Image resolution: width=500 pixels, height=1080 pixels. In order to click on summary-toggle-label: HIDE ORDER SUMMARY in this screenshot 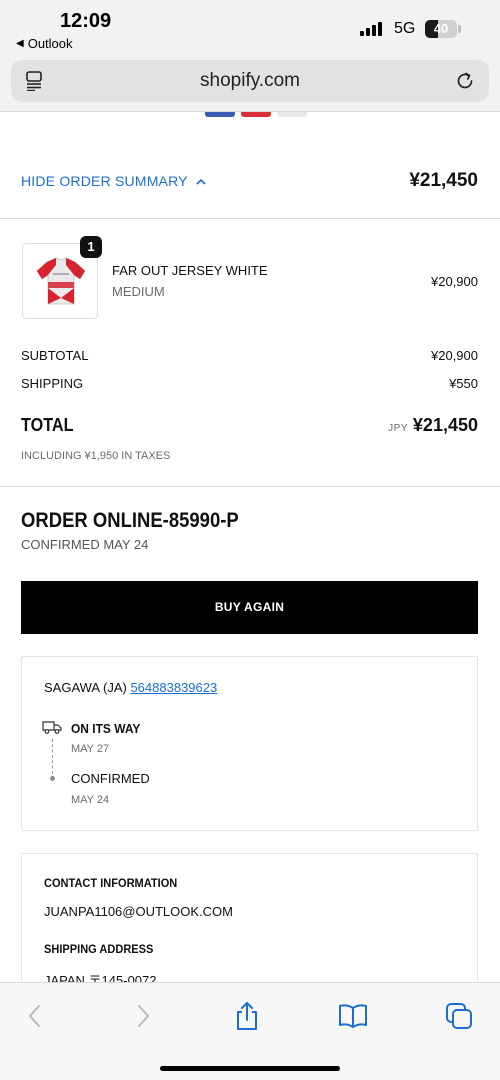, I will do `click(104, 181)`.